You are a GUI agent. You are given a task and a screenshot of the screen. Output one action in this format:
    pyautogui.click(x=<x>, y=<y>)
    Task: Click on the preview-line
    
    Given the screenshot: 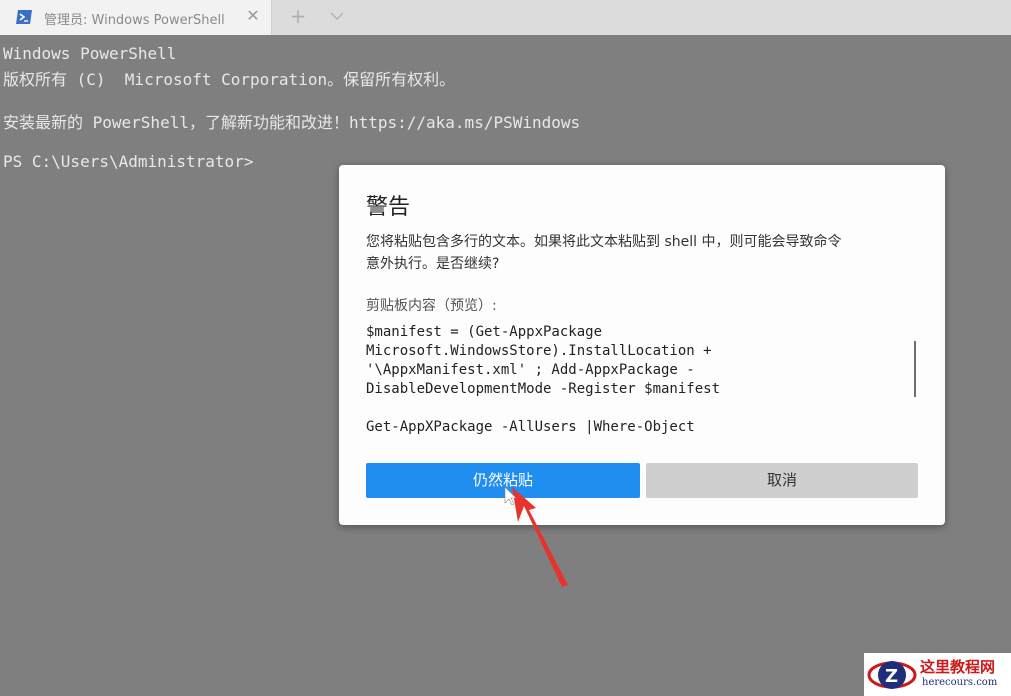 What is the action you would take?
    pyautogui.click(x=646, y=408)
    